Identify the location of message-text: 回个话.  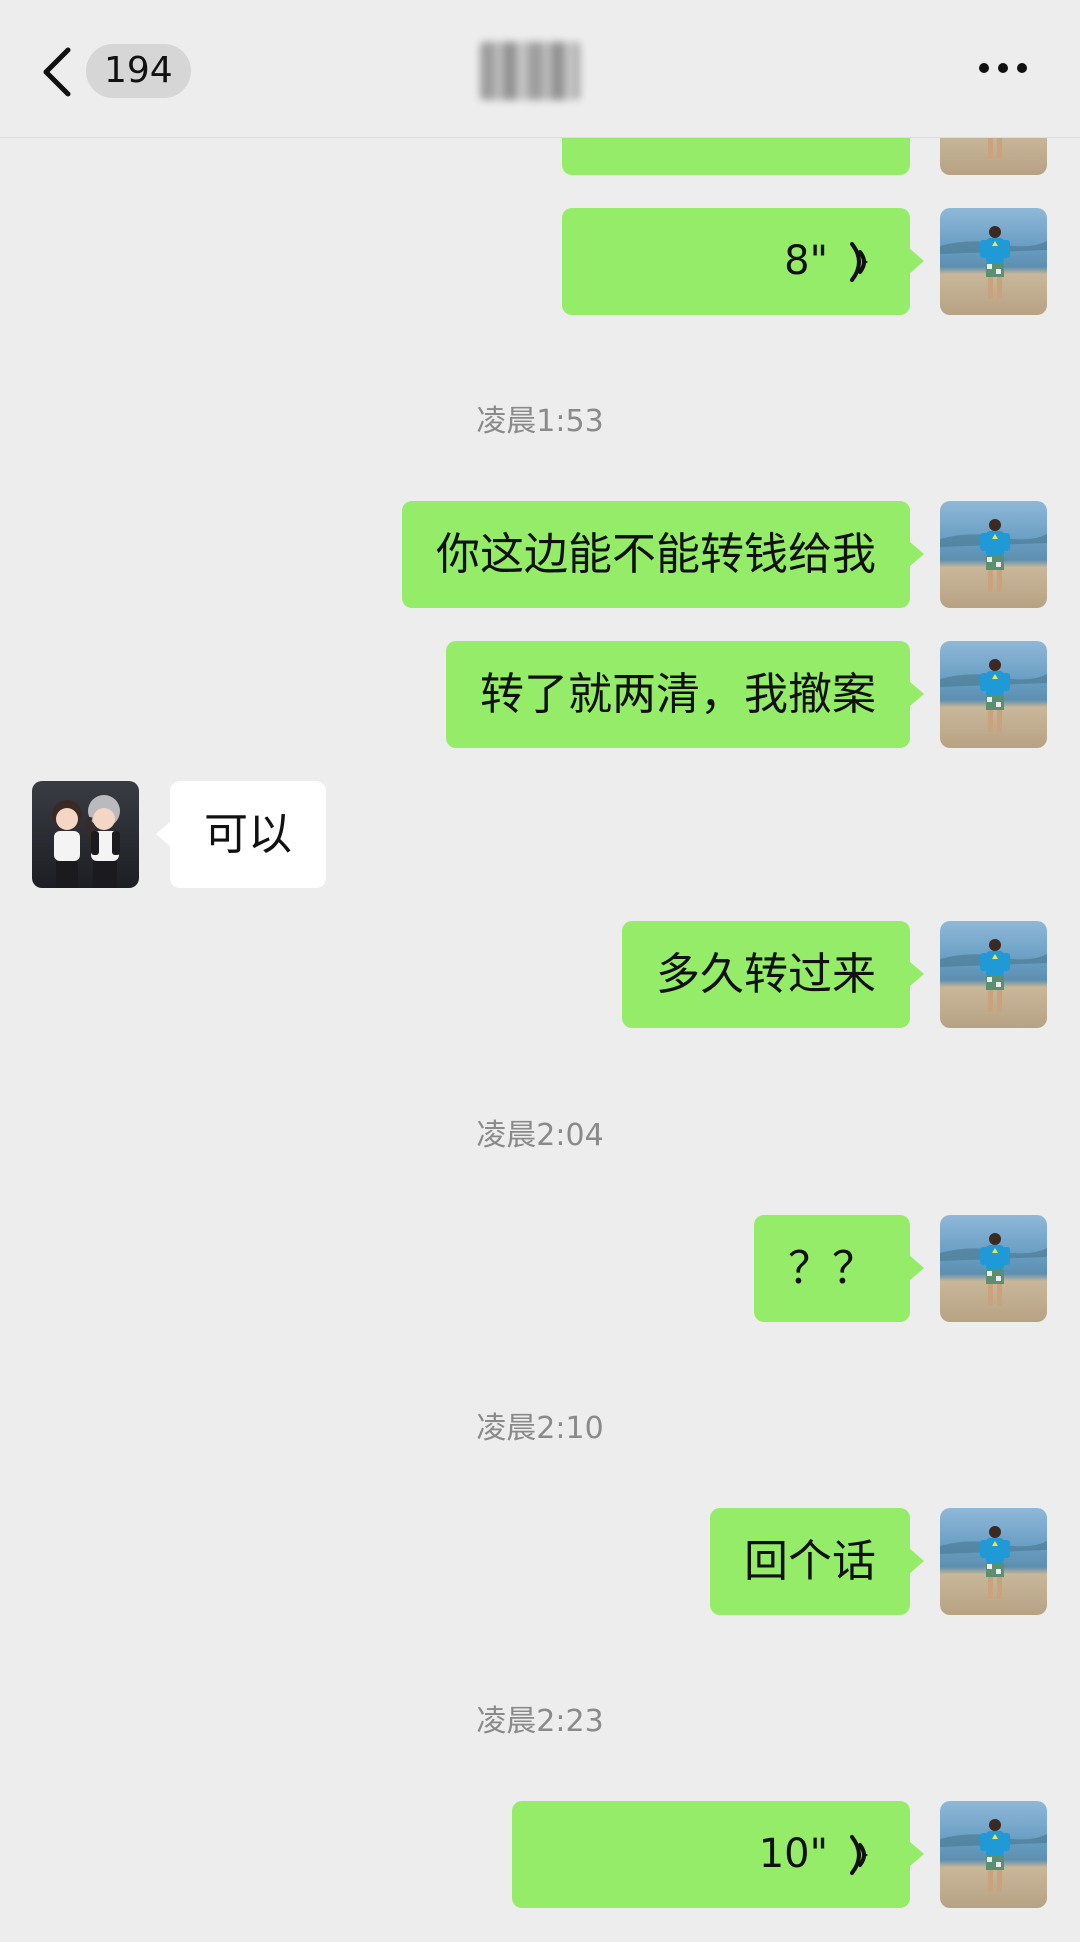
(810, 1561).